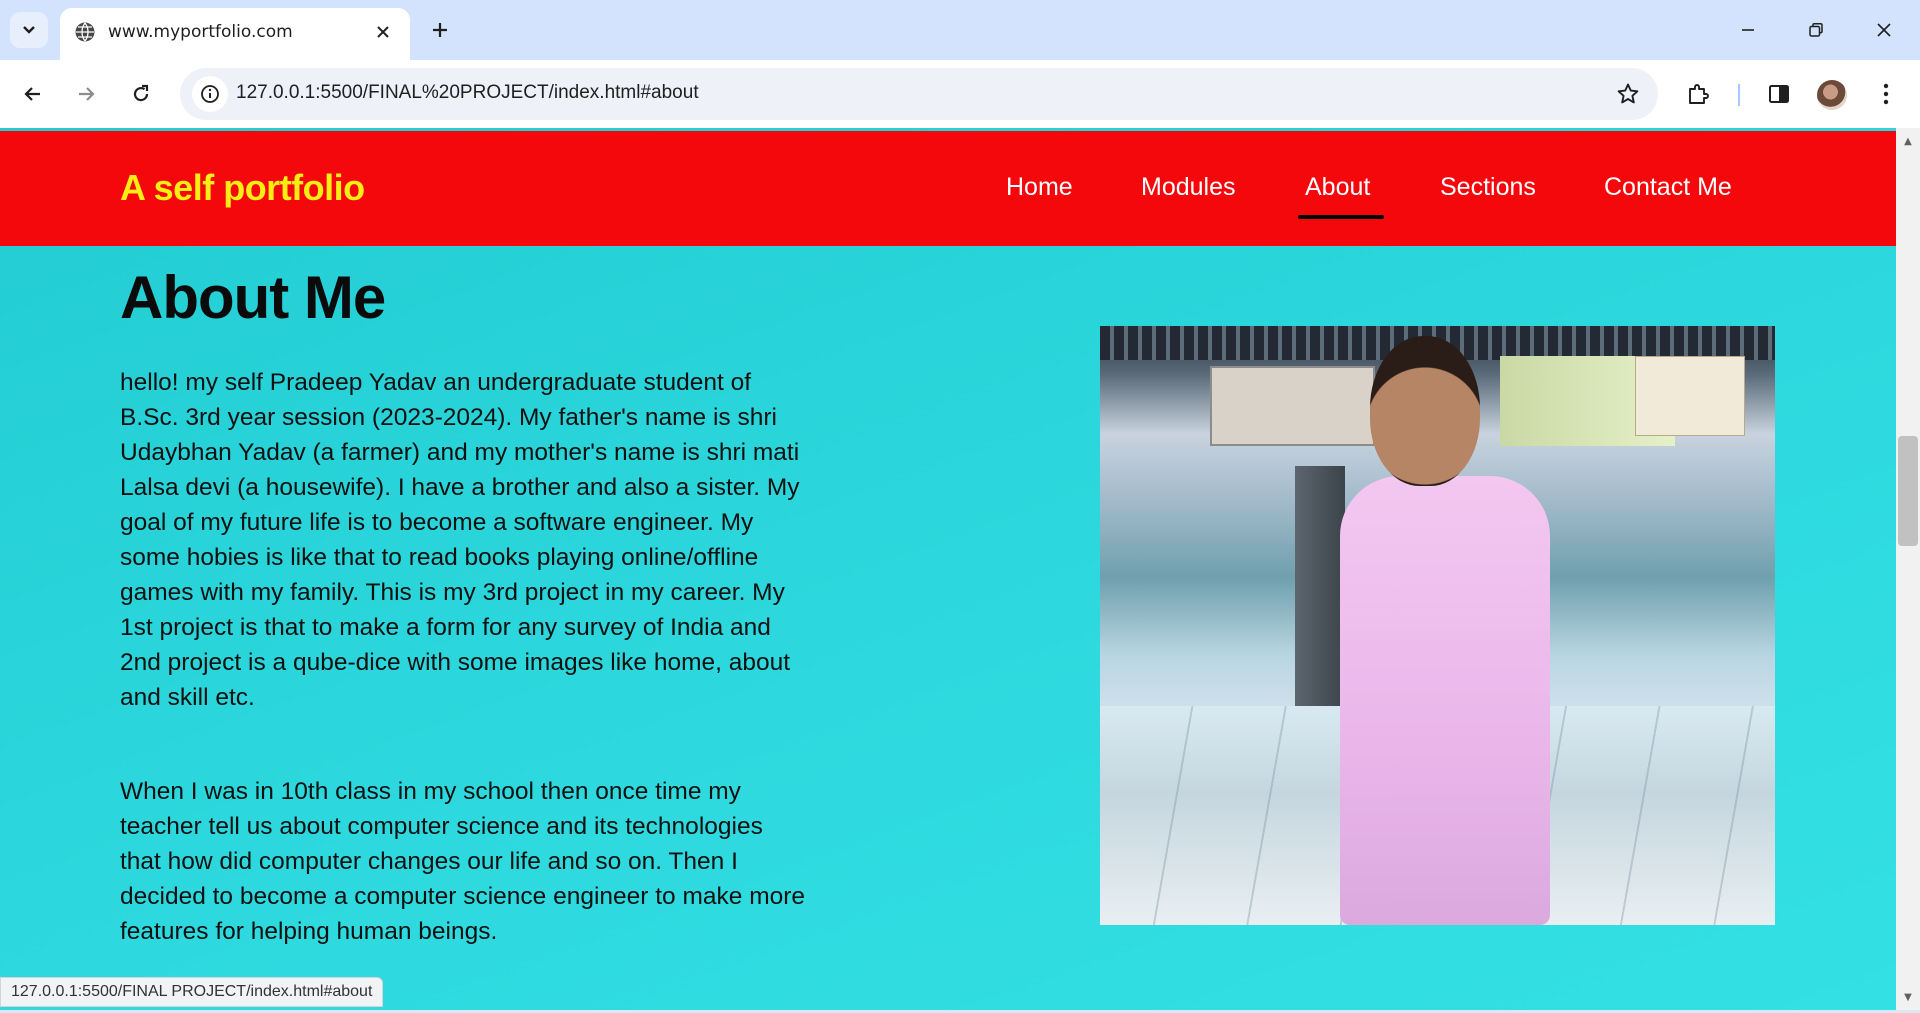 The image size is (1920, 1013). I want to click on about-title: About Me, so click(253, 297).